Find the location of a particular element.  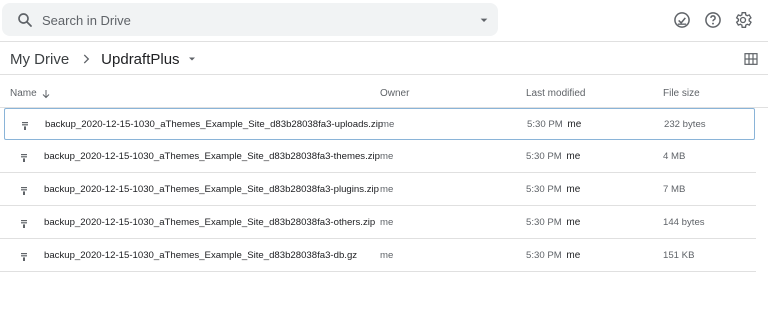

top-bar is located at coordinates (384, 20).